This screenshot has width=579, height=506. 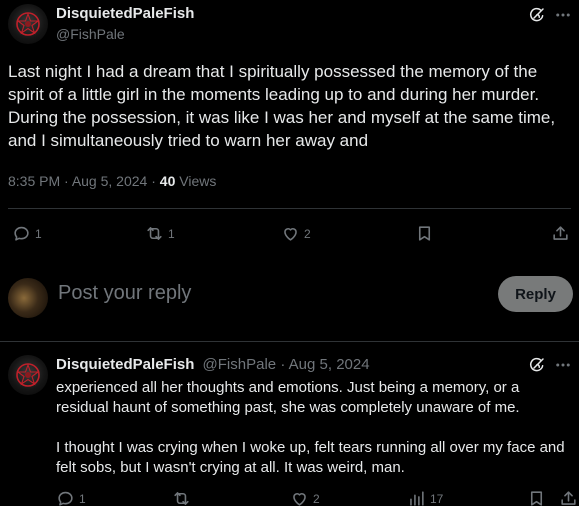 I want to click on views-action: 17, so click(x=425, y=497).